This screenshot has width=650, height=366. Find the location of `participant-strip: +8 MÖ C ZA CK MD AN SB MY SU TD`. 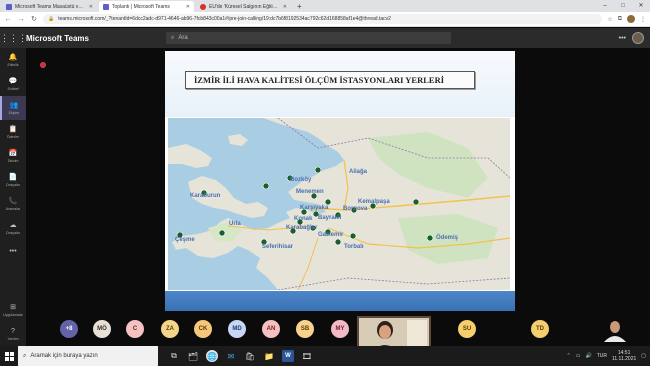

participant-strip: +8 MÖ C ZA CK MD AN SB MY SU TD is located at coordinates (338, 334).